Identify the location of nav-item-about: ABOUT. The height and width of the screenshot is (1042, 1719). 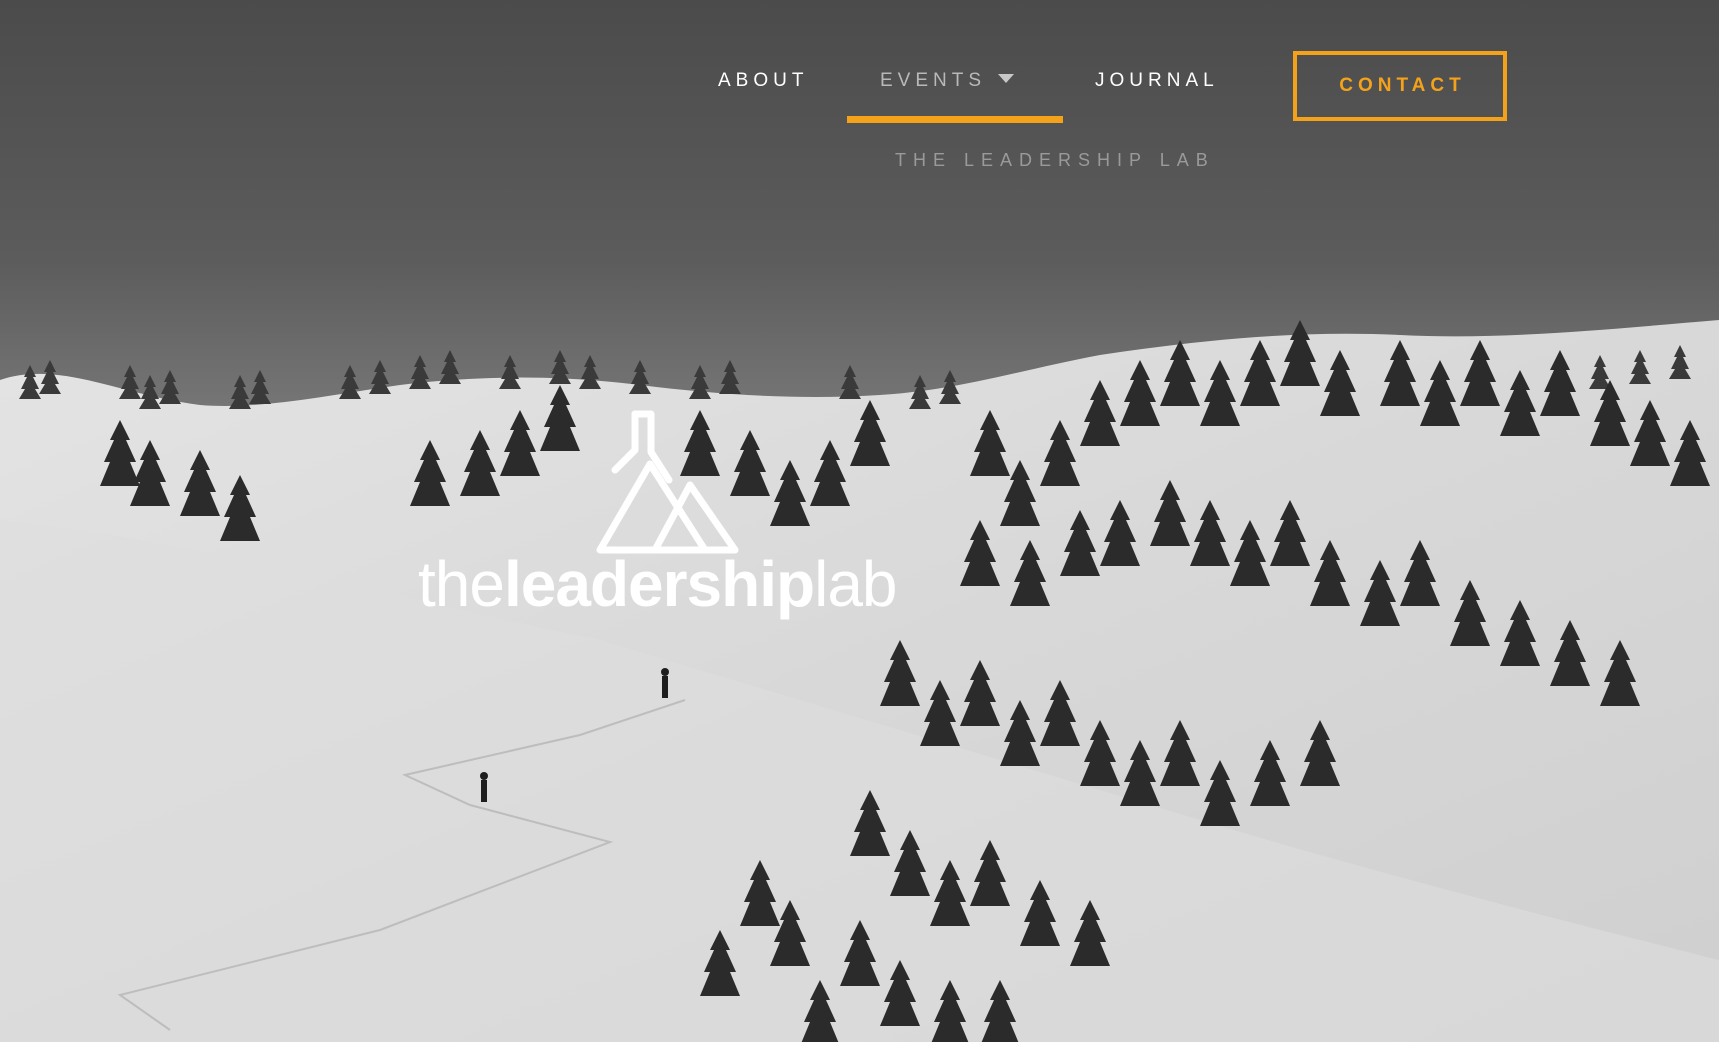
(763, 81).